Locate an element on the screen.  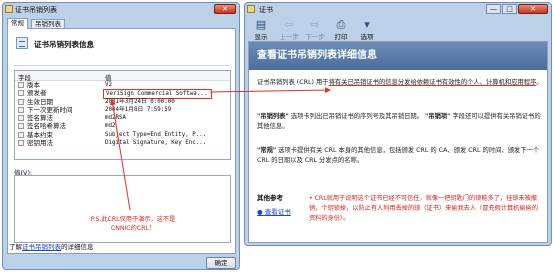
field-name: 签名哈希算法 is located at coordinates (46, 126).